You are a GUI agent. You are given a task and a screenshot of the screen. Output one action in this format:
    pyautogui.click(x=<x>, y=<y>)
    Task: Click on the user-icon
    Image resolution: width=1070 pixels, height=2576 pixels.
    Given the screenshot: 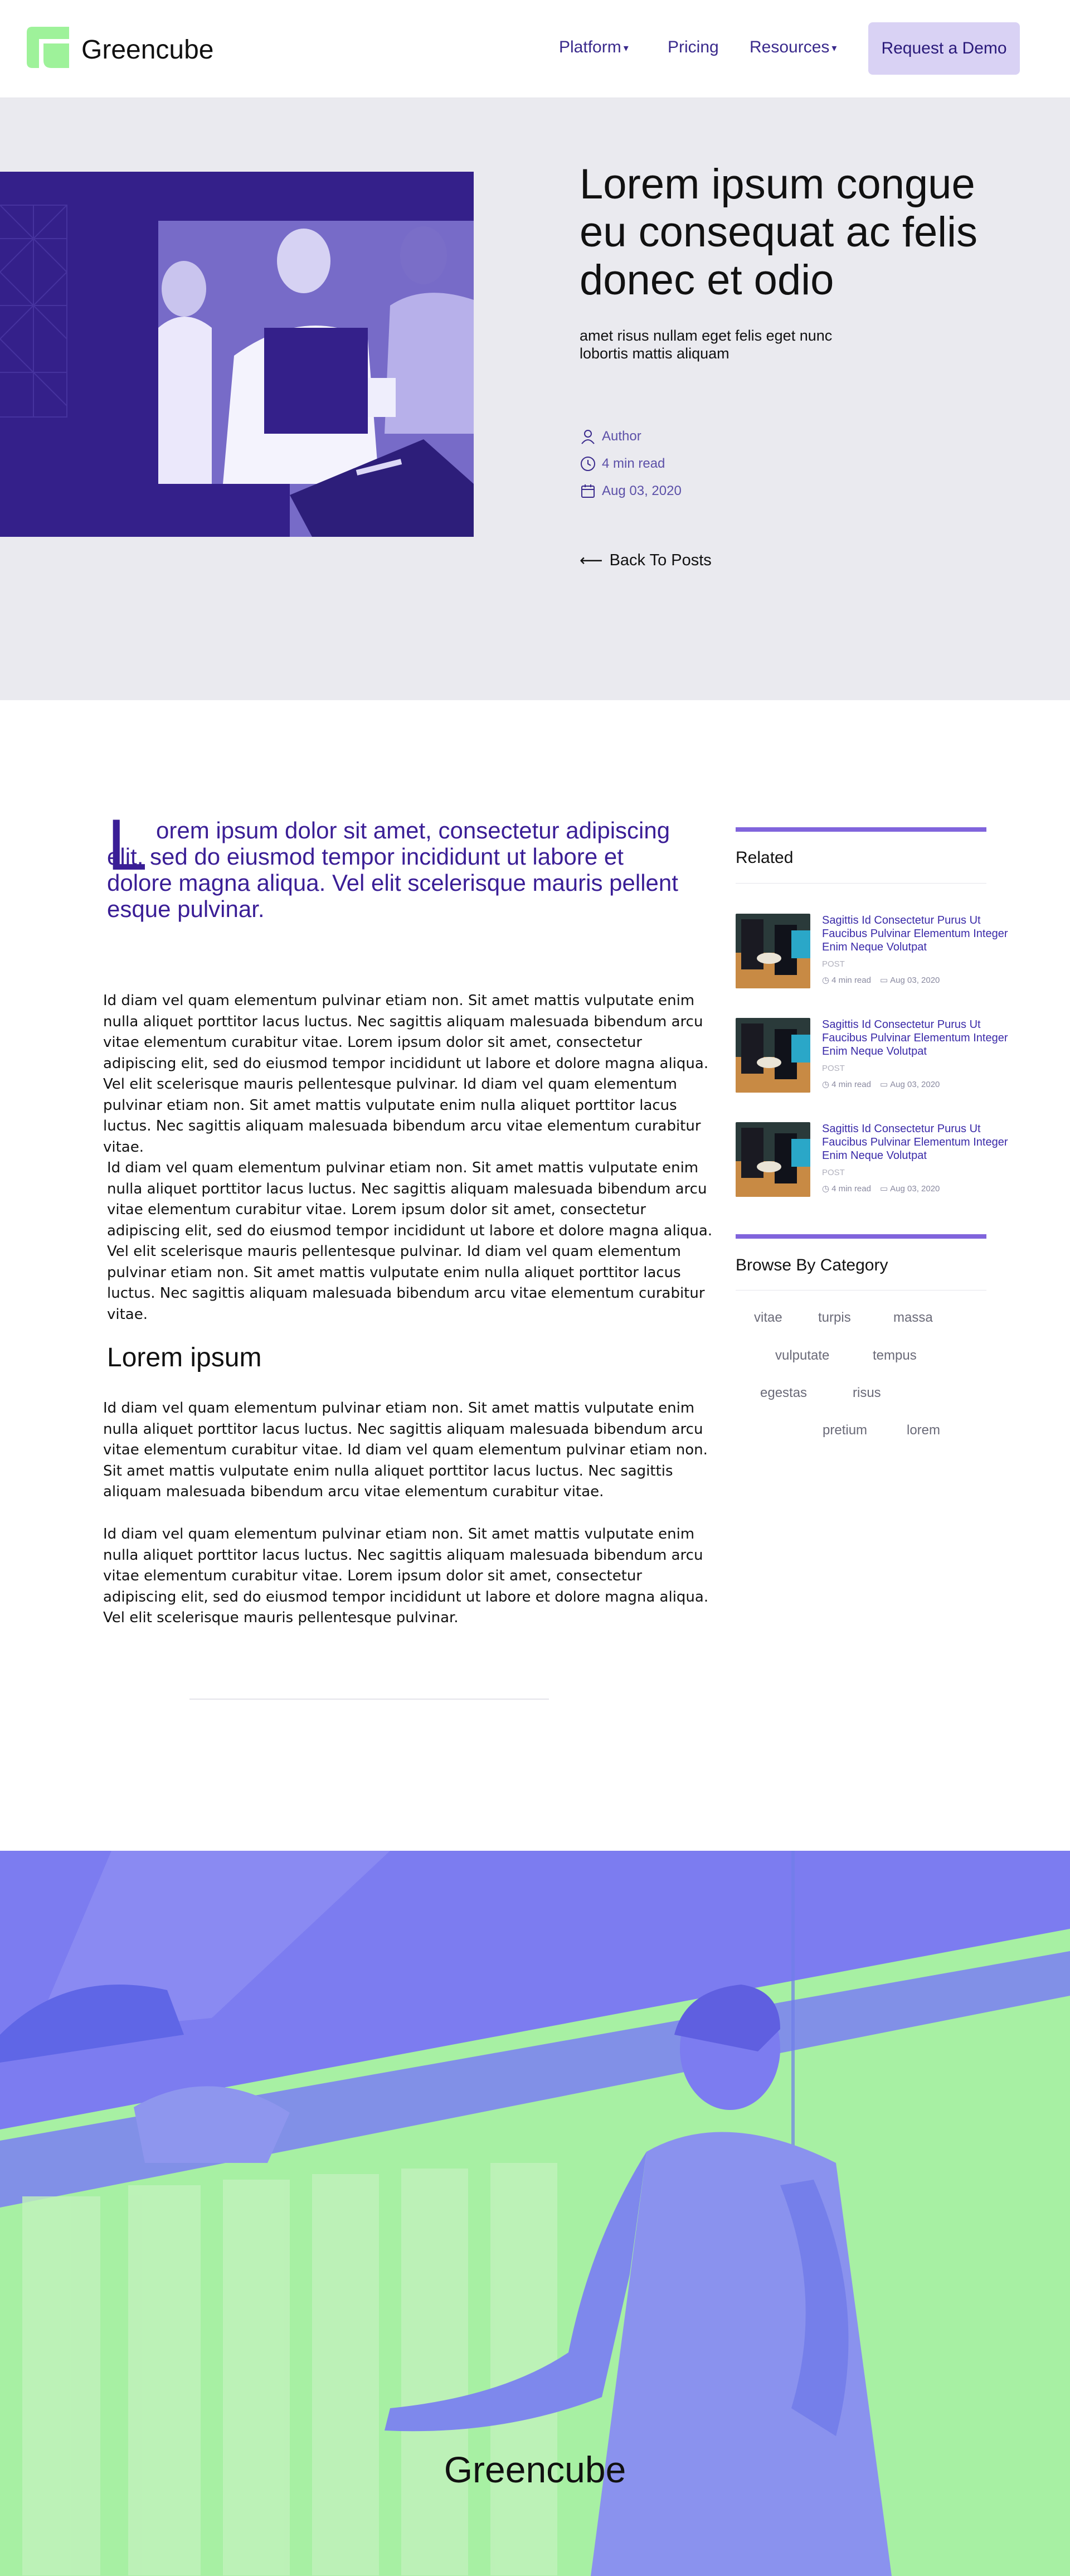 What is the action you would take?
    pyautogui.click(x=588, y=437)
    